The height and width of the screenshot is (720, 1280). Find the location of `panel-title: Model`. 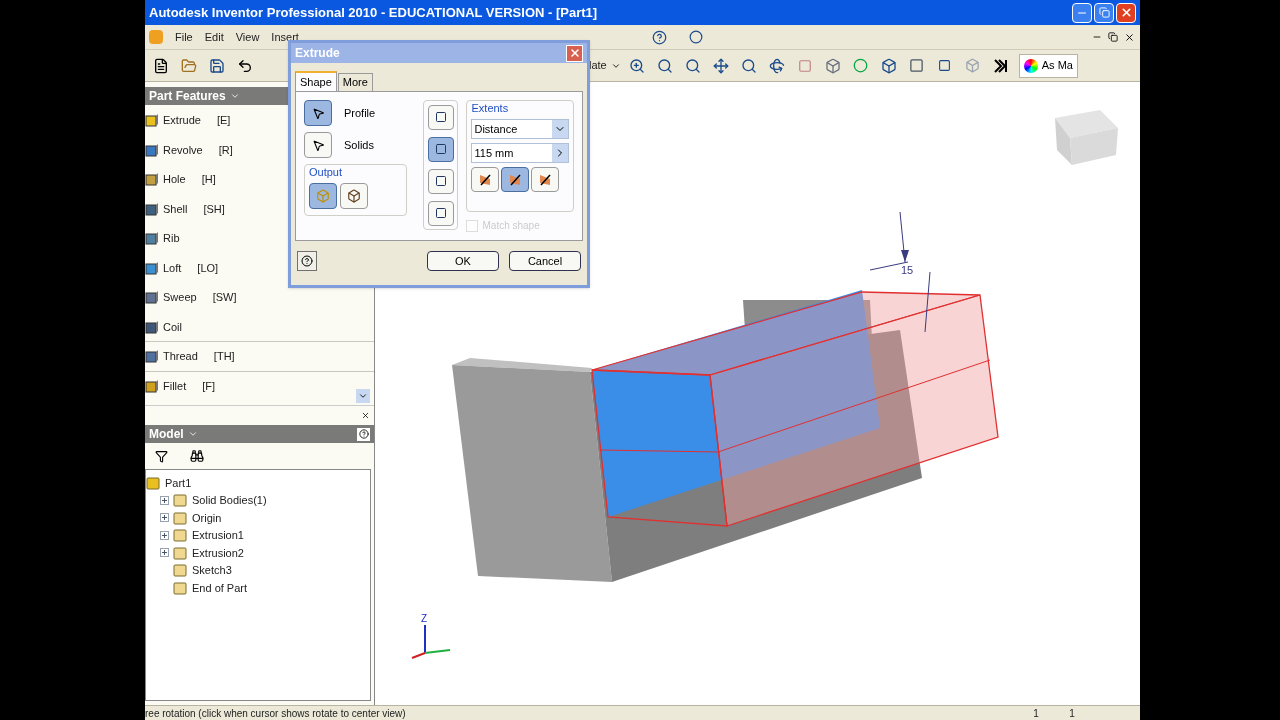

panel-title: Model is located at coordinates (166, 434).